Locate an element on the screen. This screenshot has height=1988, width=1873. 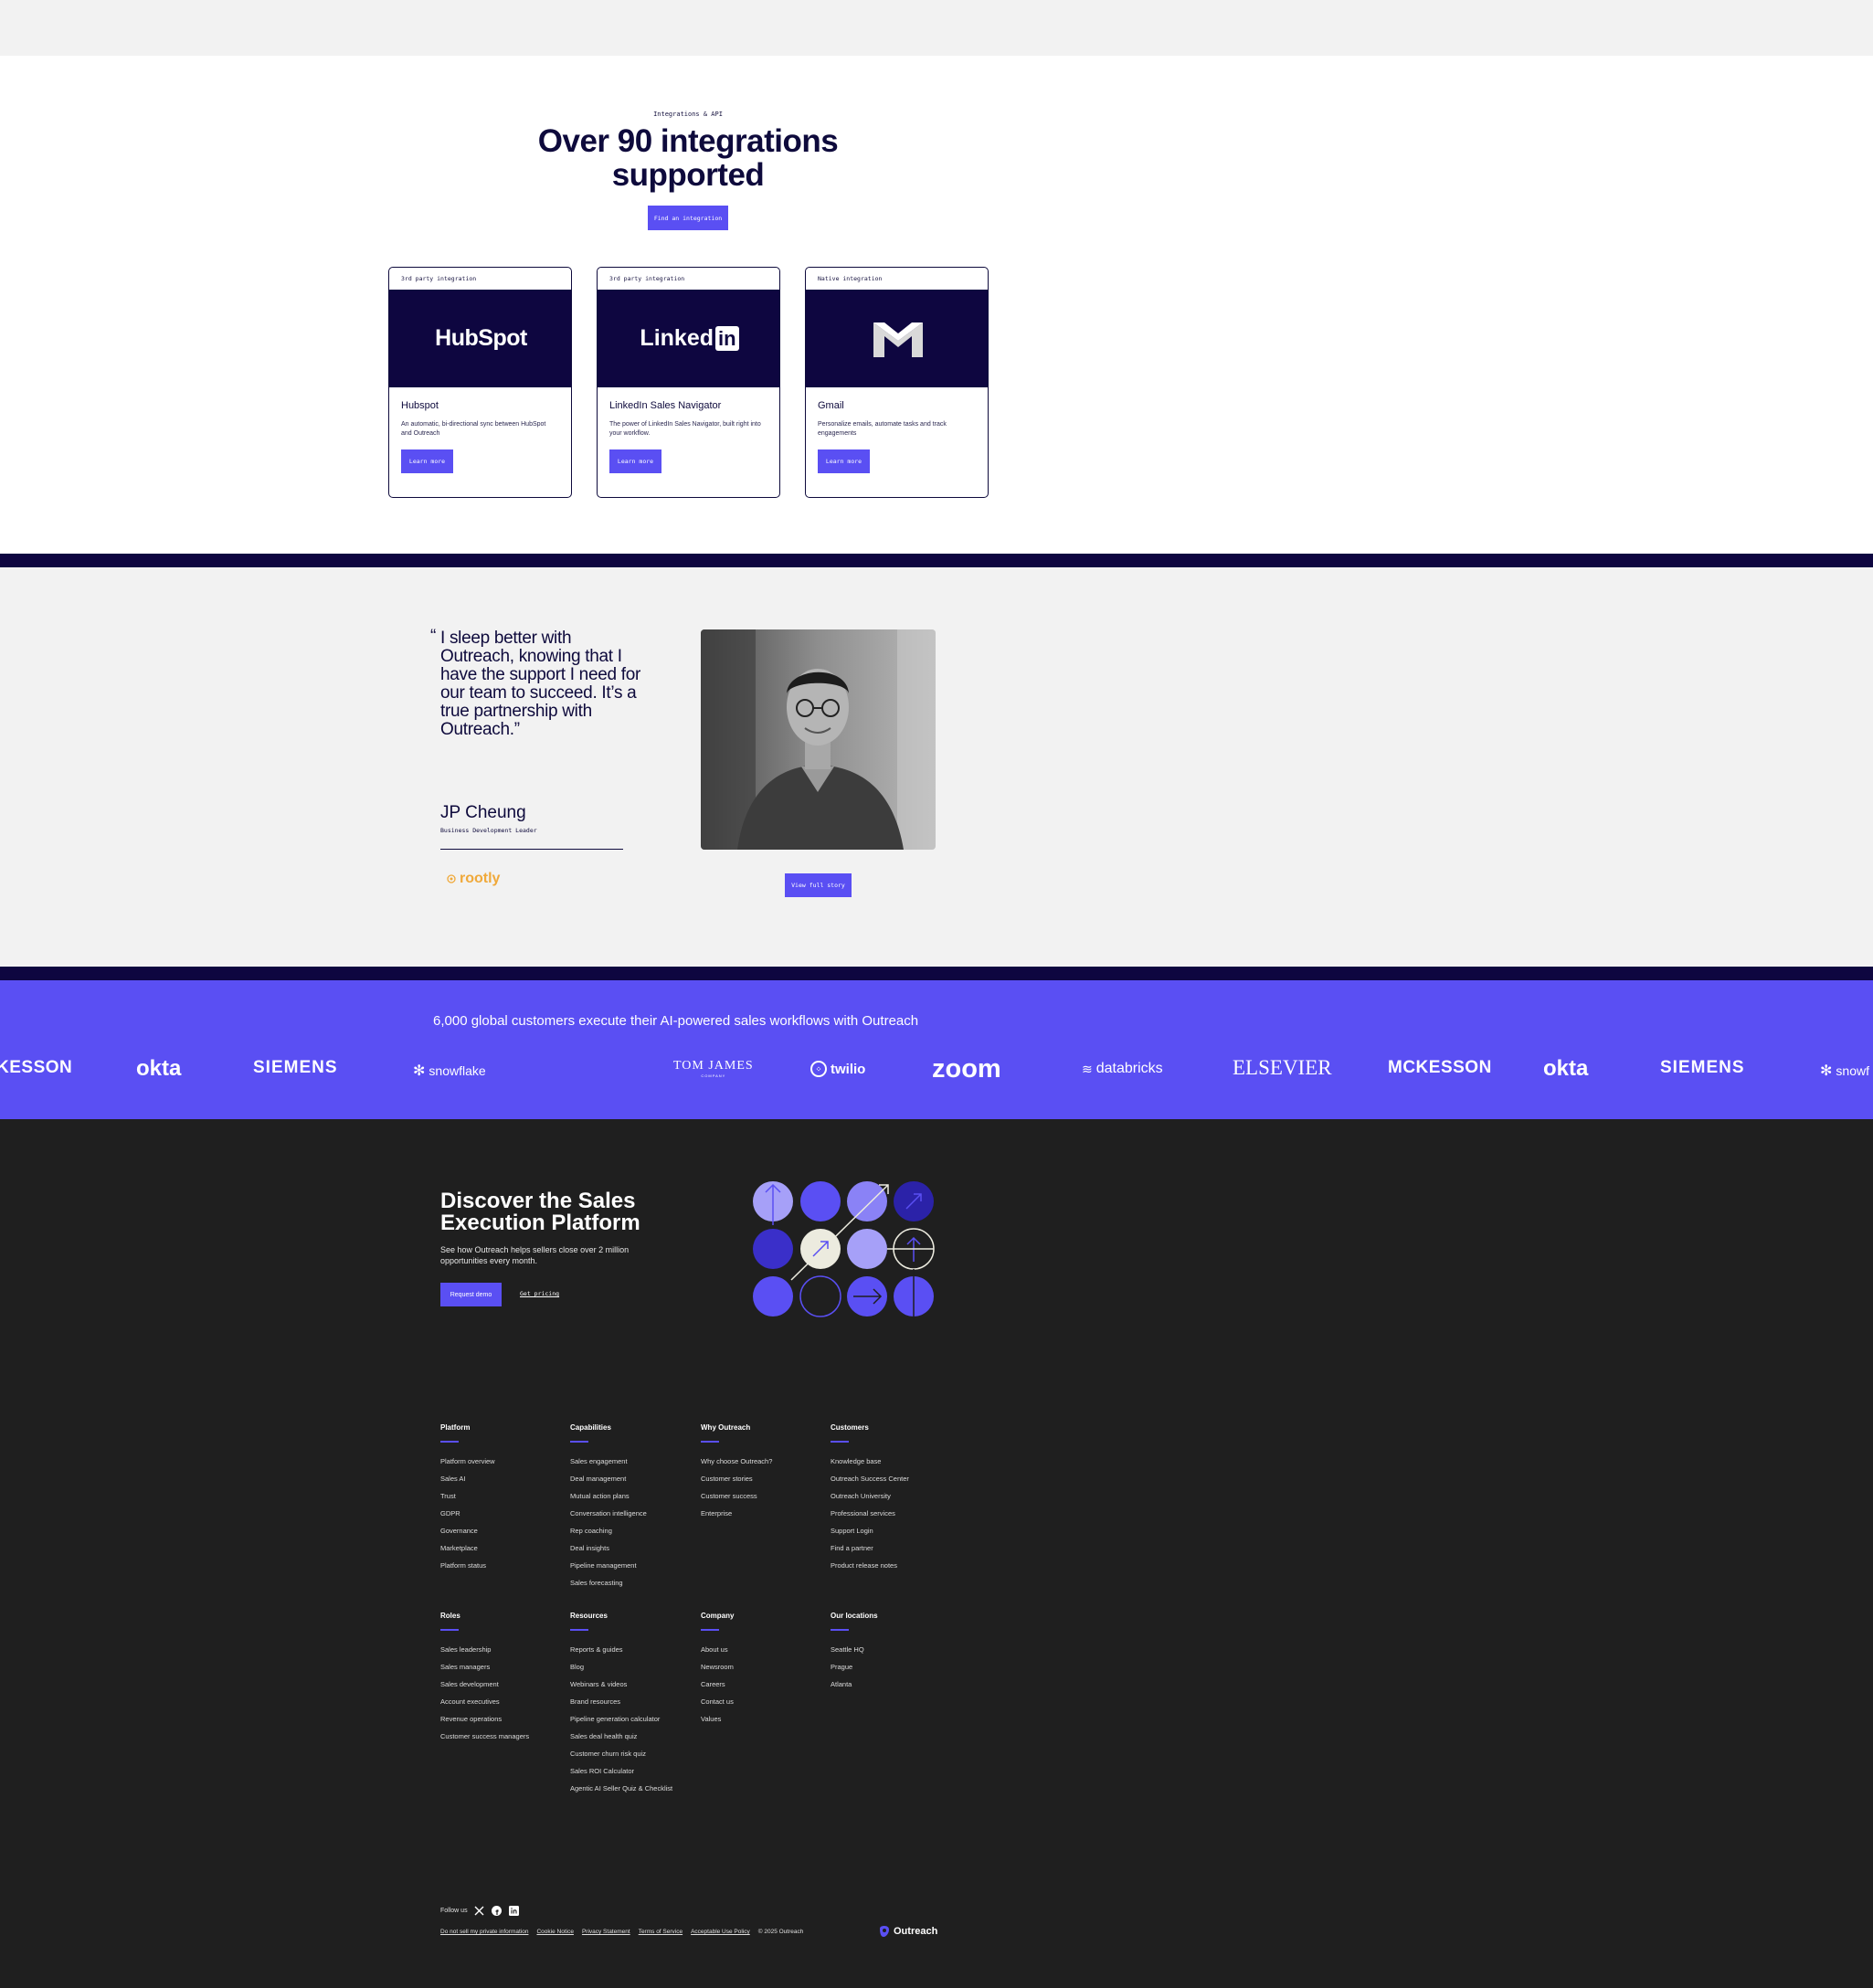
footer-link: Support Login is located at coordinates (892, 1531).